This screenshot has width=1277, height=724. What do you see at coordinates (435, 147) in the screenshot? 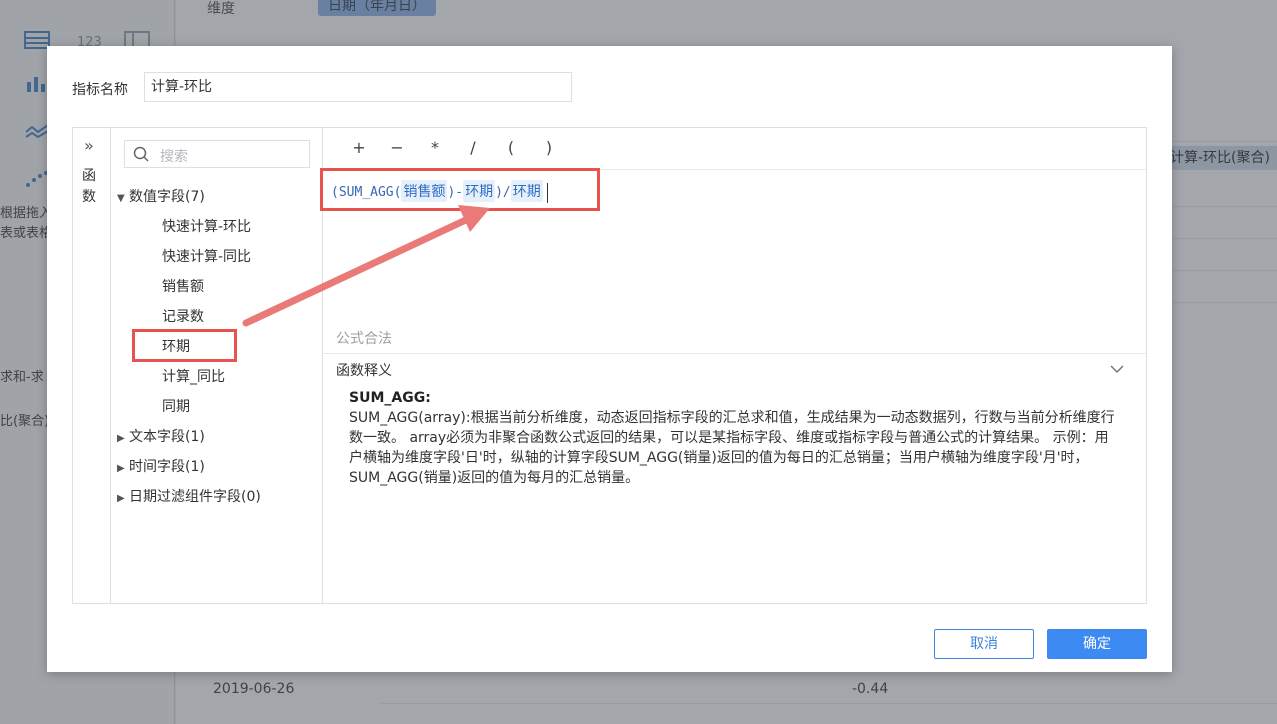
I see `multiply-operator-button: *` at bounding box center [435, 147].